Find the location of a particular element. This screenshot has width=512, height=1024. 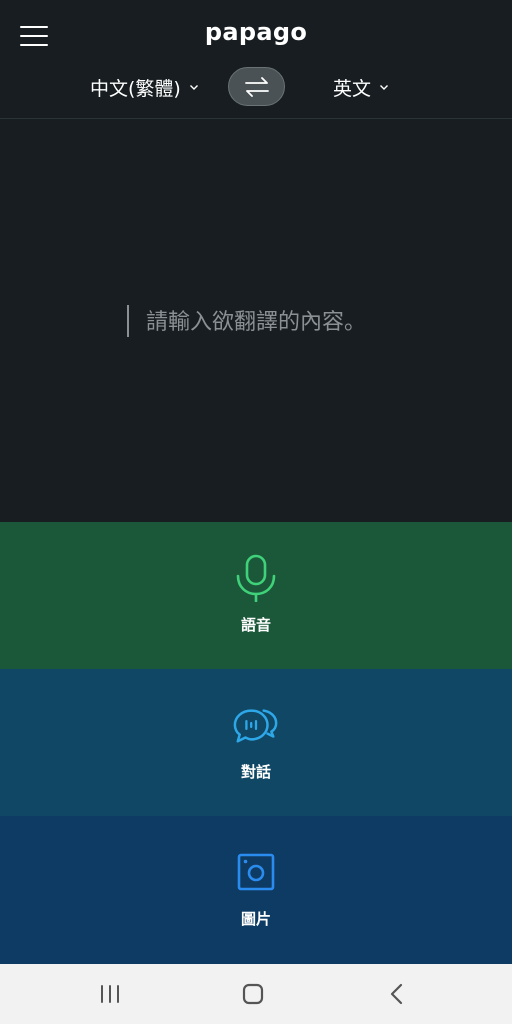

microphone-icon is located at coordinates (256, 578).